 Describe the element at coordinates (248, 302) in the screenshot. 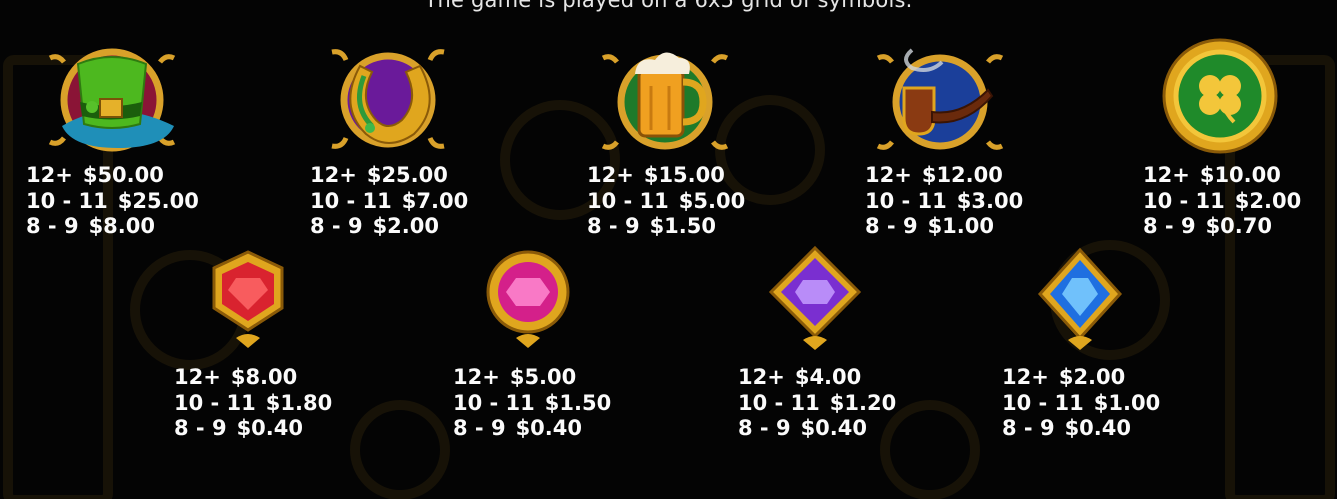

I see `red-gem-icon` at that location.